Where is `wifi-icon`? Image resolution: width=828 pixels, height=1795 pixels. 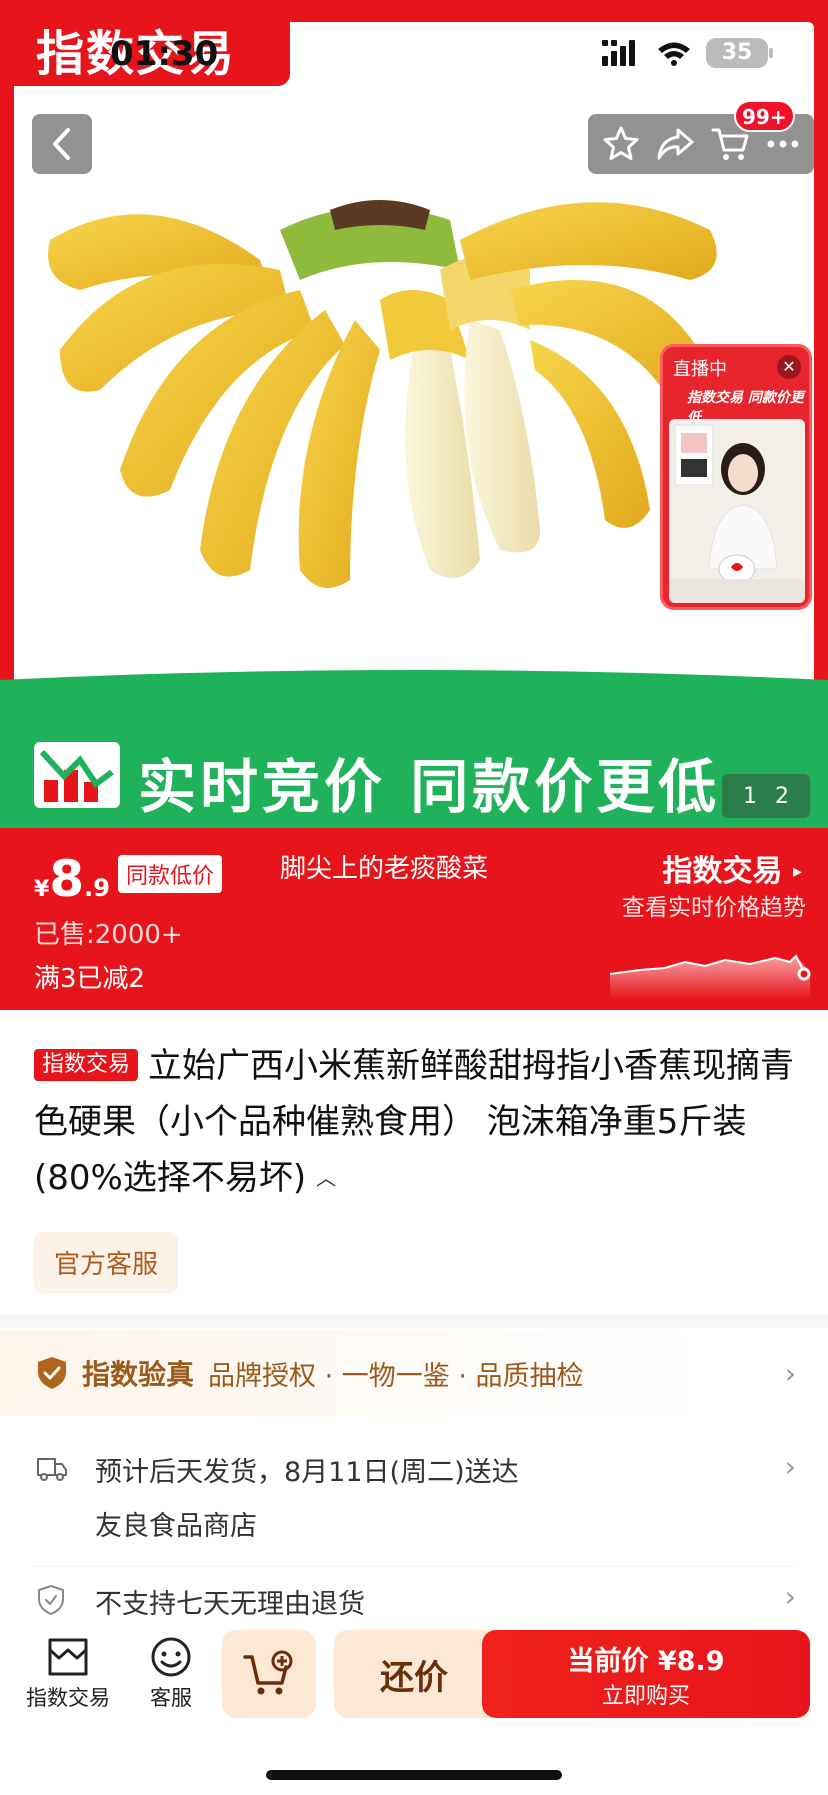
wifi-icon is located at coordinates (674, 54).